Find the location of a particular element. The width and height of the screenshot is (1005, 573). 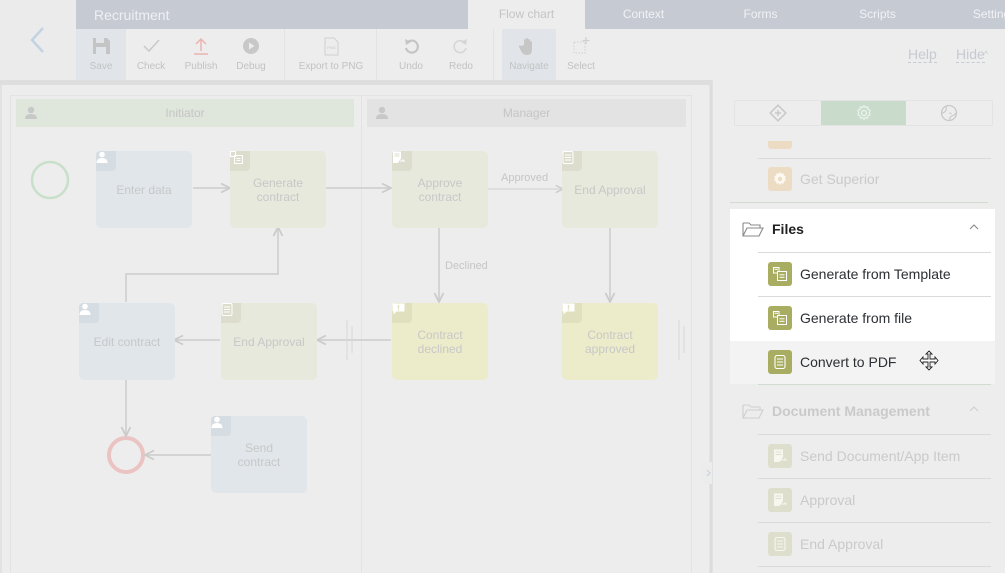

list-item-generate-from-file: Generate from file is located at coordinates (874, 318).